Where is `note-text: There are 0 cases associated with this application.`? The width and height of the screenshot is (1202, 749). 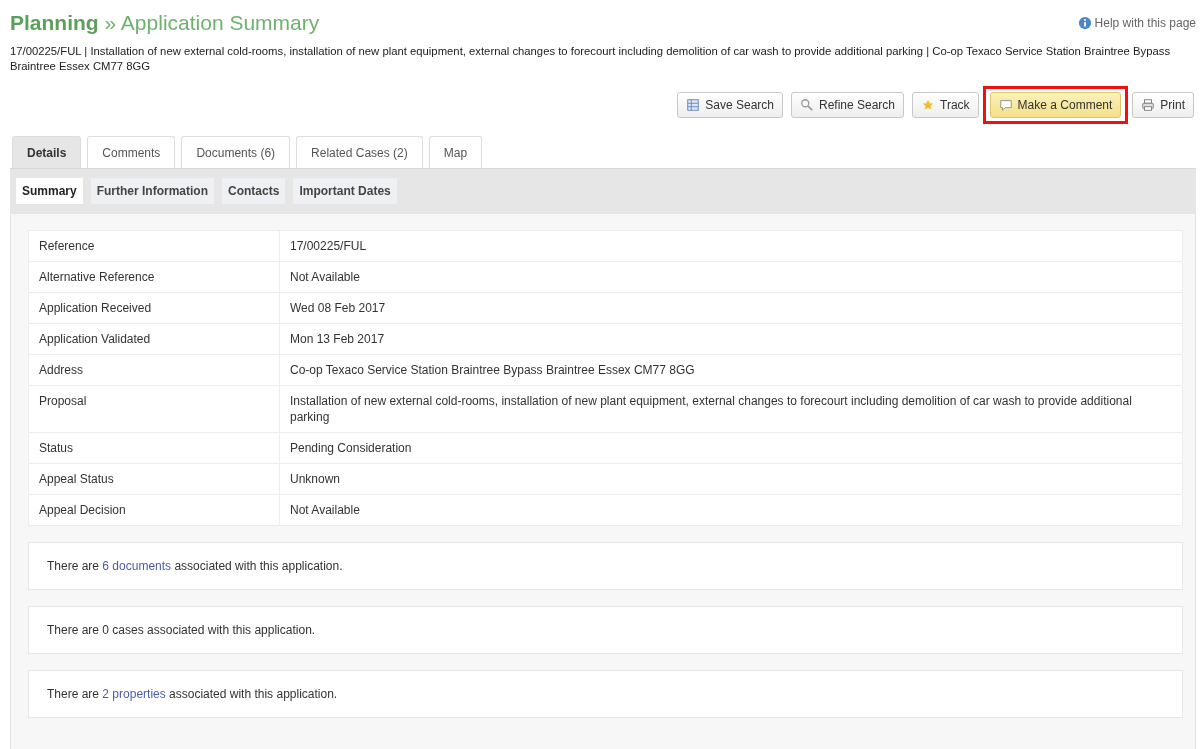 note-text: There are 0 cases associated with this application. is located at coordinates (182, 630).